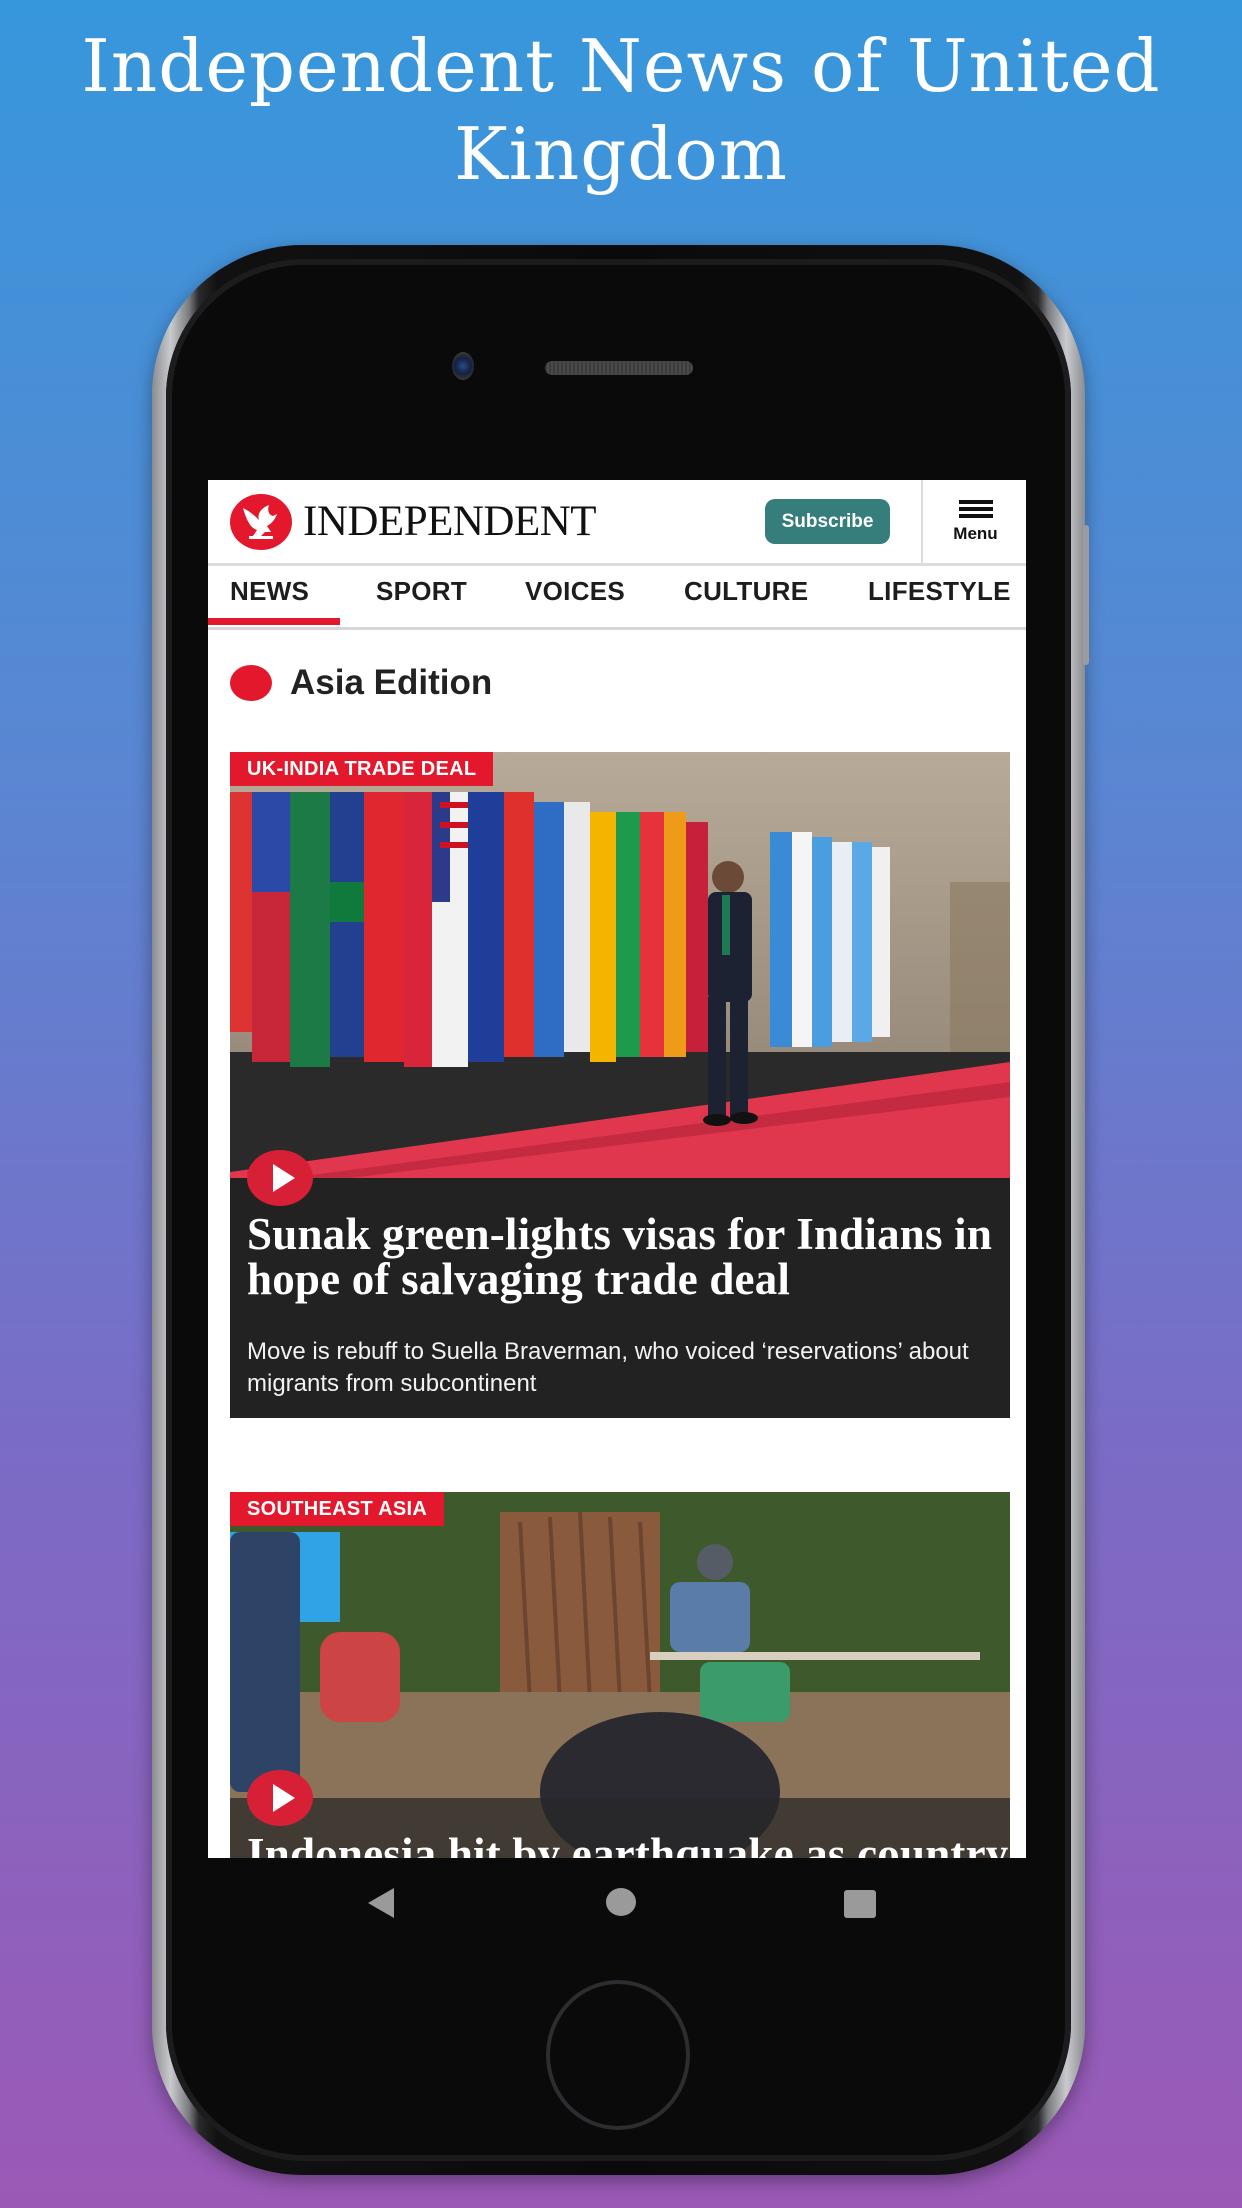 The image size is (1242, 2208). I want to click on promo-title-line-1: Independent News of United, so click(621, 66).